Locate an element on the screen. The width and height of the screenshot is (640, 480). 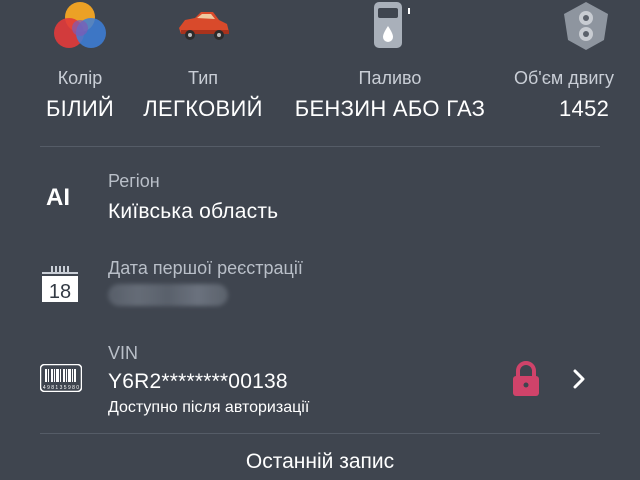
region-value: Київська область is located at coordinates (193, 211).